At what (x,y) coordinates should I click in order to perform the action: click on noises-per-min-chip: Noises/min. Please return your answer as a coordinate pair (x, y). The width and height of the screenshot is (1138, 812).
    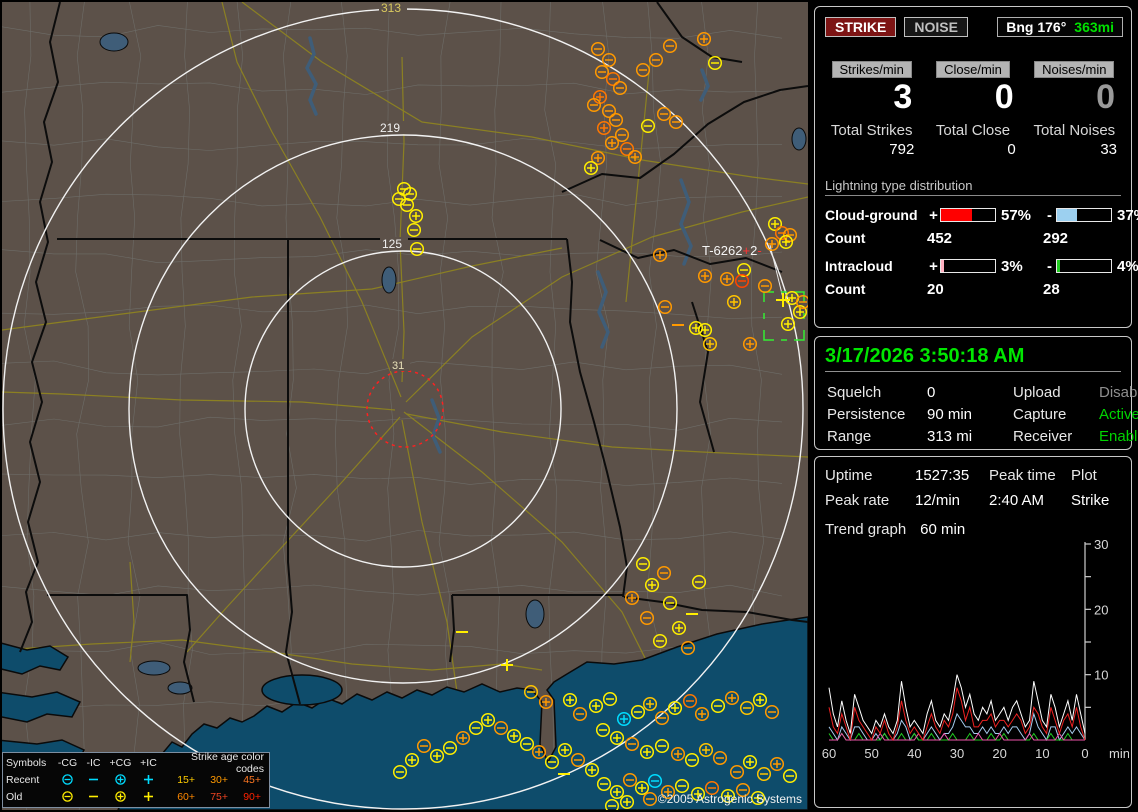
    Looking at the image, I should click on (1074, 69).